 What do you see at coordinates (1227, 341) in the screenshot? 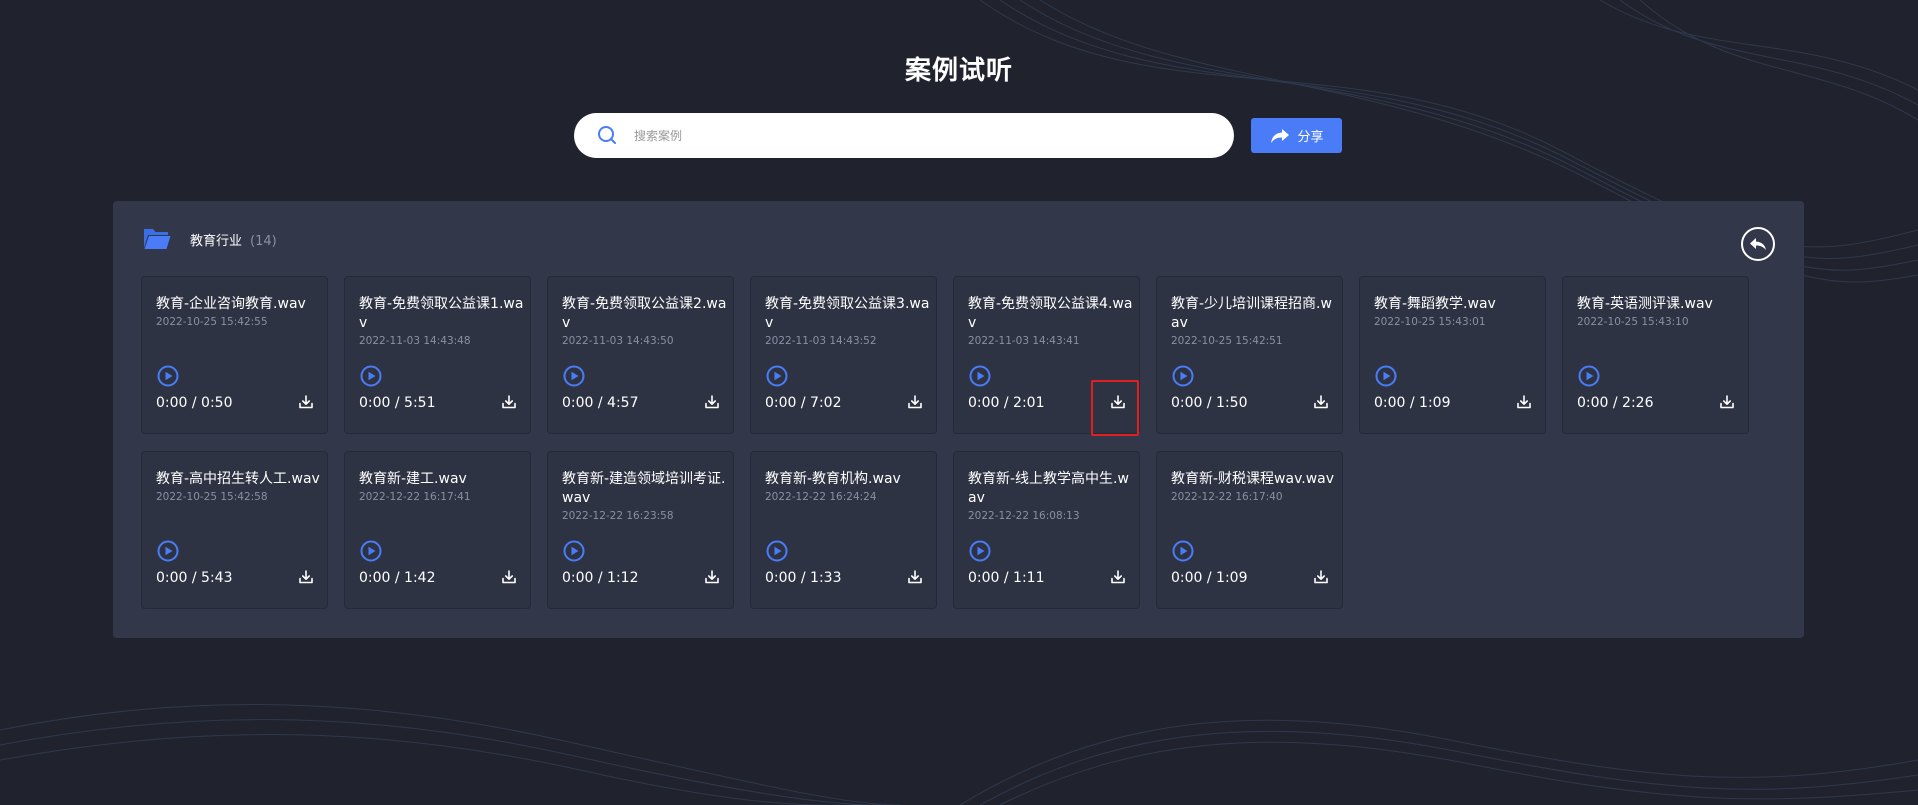
I see `card-date: 2022-10-25 15:42:51` at bounding box center [1227, 341].